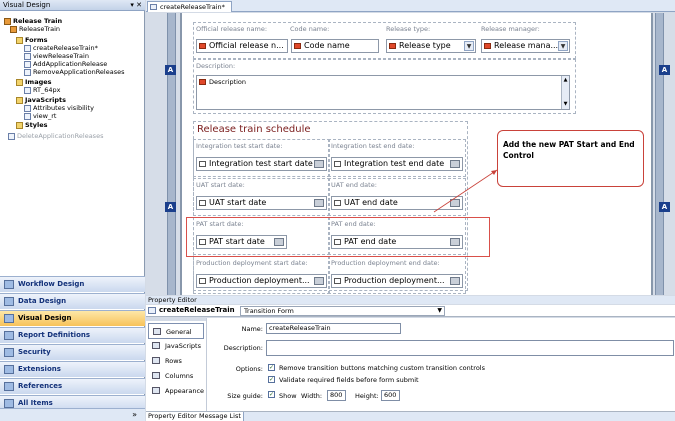  I want to click on nav-label: Security, so click(34, 352).